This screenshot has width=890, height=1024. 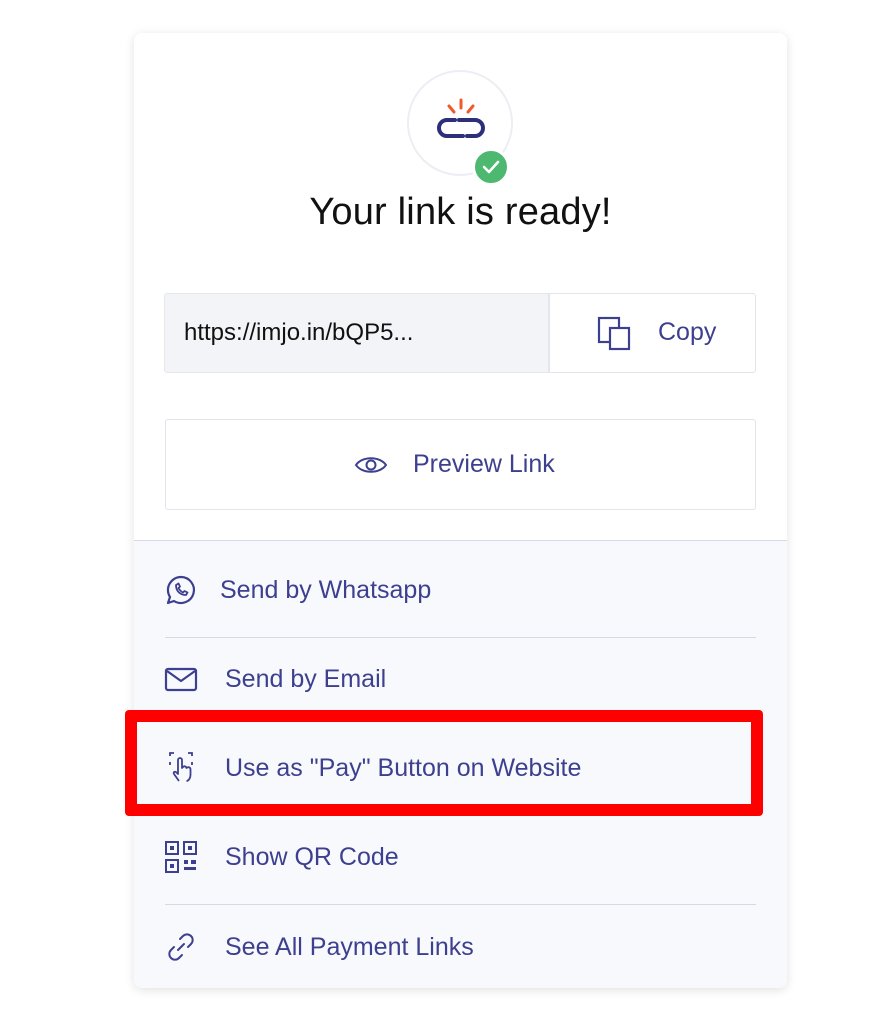 I want to click on show-qr-label: Show QR Code, so click(x=312, y=857).